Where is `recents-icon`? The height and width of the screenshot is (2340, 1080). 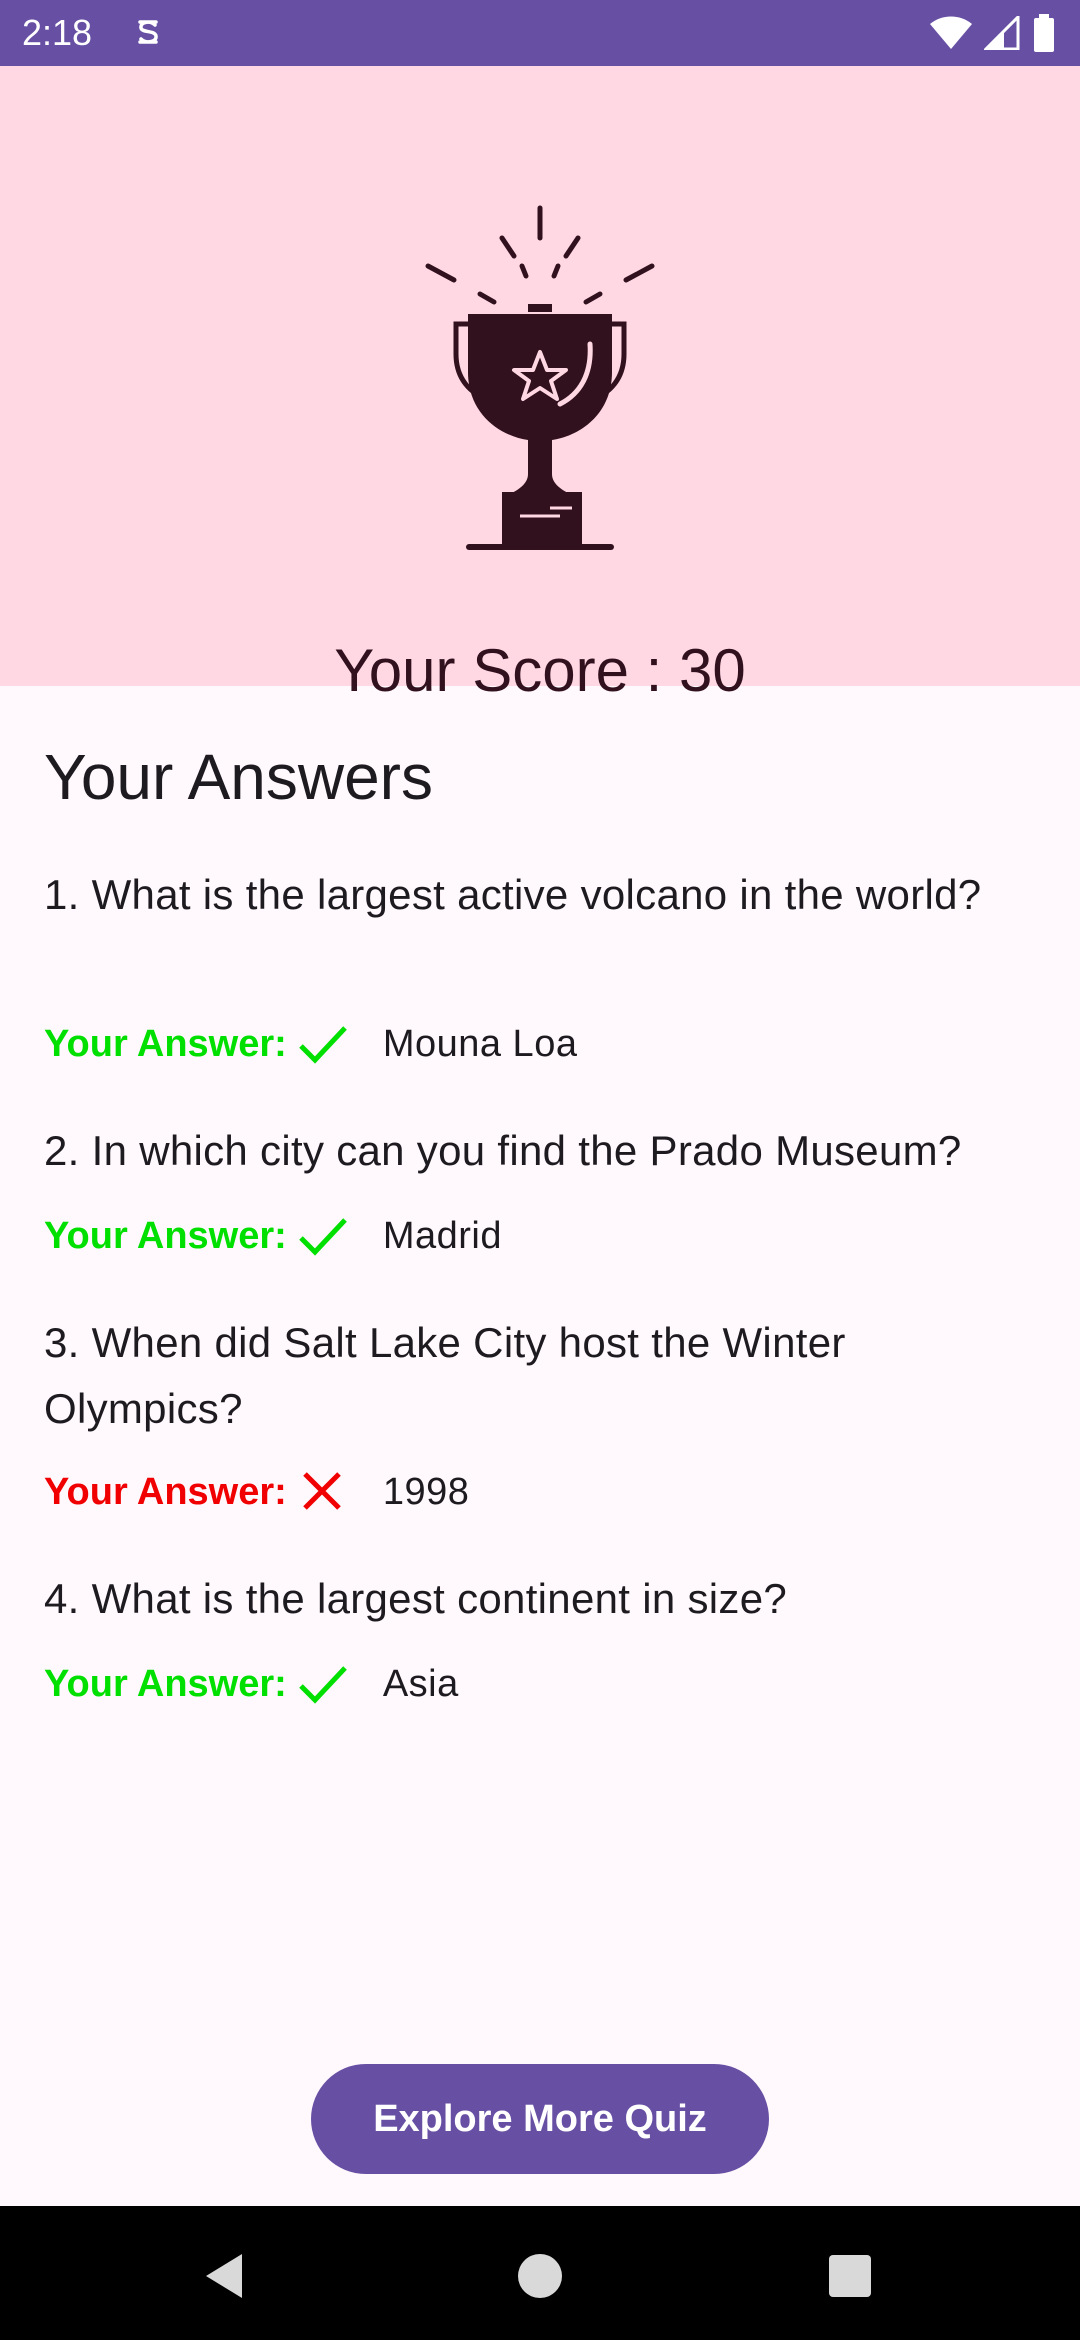 recents-icon is located at coordinates (850, 2276).